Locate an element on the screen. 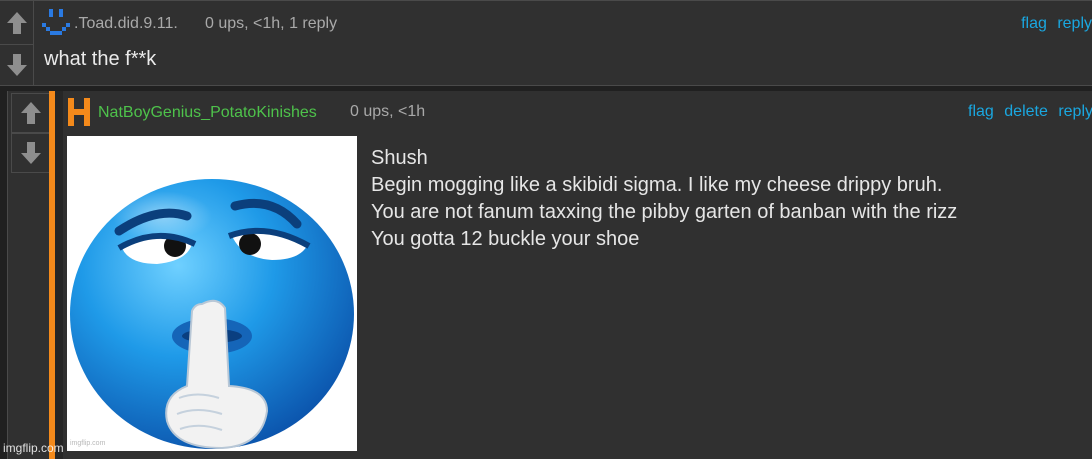  image-watermark: imgflip.com is located at coordinates (88, 443).